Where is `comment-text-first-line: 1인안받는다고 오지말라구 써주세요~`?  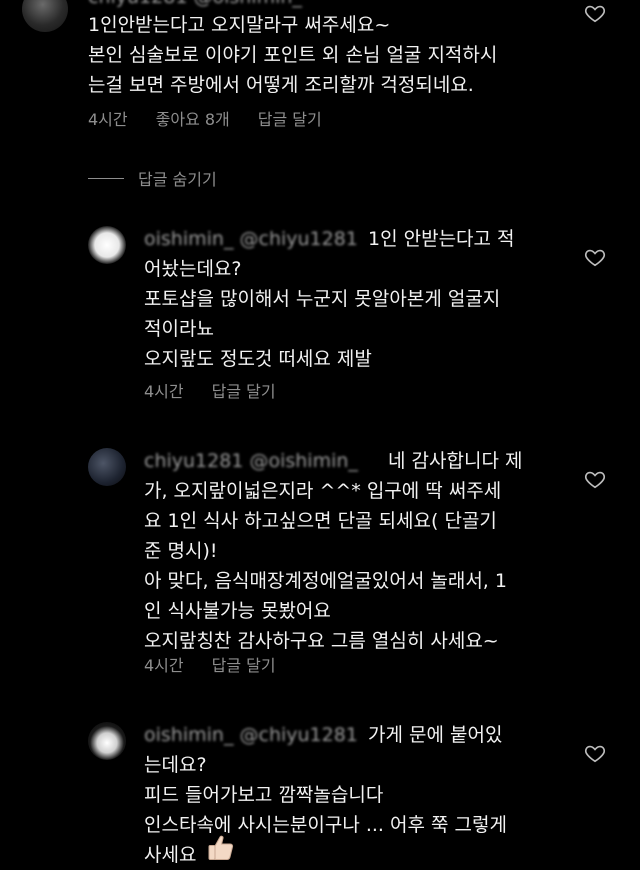
comment-text-first-line: 1인안받는다고 오지말라구 써주세요~ is located at coordinates (239, 25).